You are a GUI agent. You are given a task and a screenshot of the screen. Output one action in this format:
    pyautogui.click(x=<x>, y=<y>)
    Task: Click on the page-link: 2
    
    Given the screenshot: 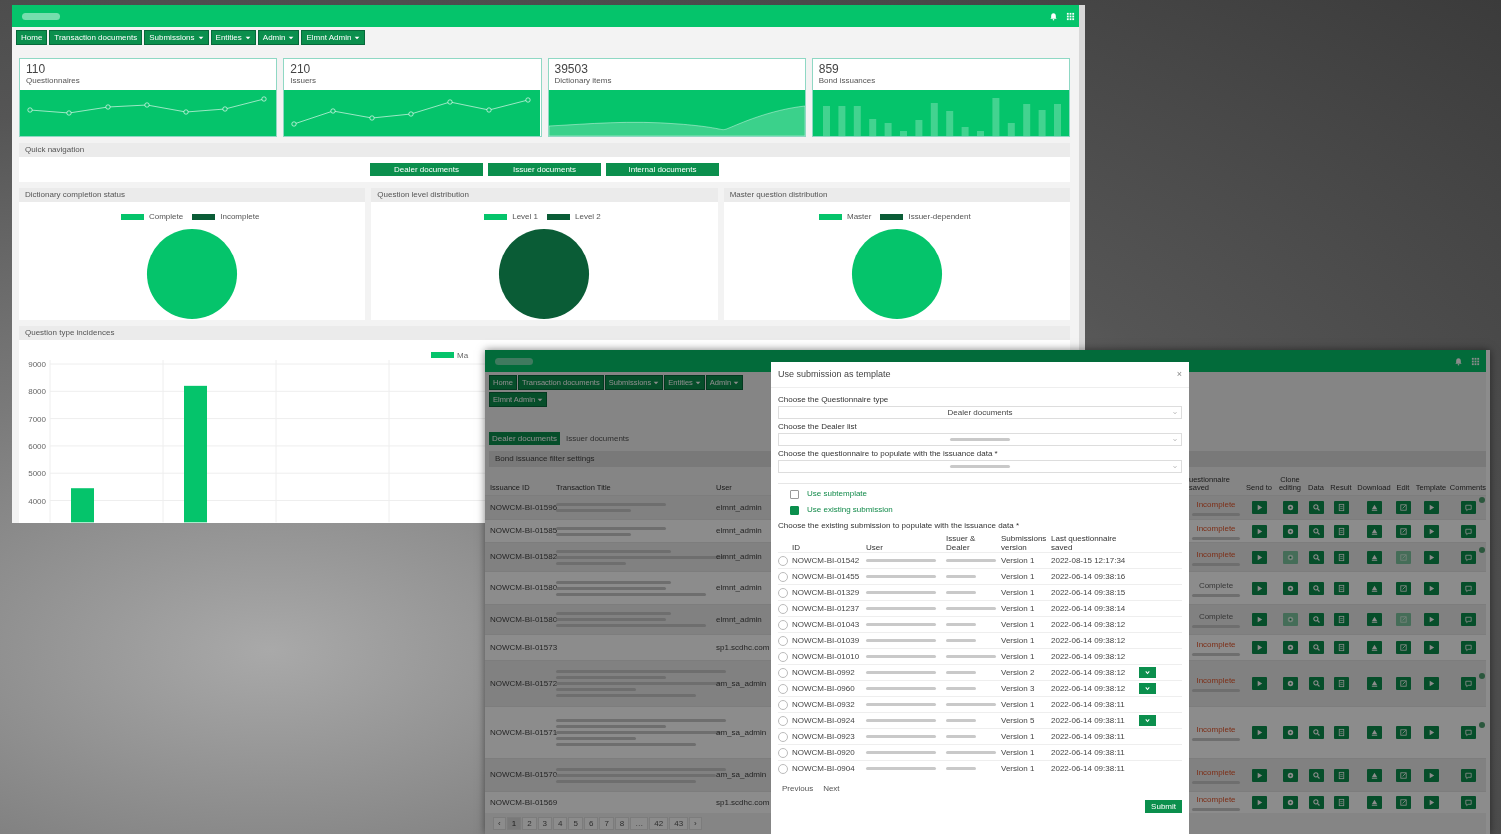 What is the action you would take?
    pyautogui.click(x=529, y=823)
    